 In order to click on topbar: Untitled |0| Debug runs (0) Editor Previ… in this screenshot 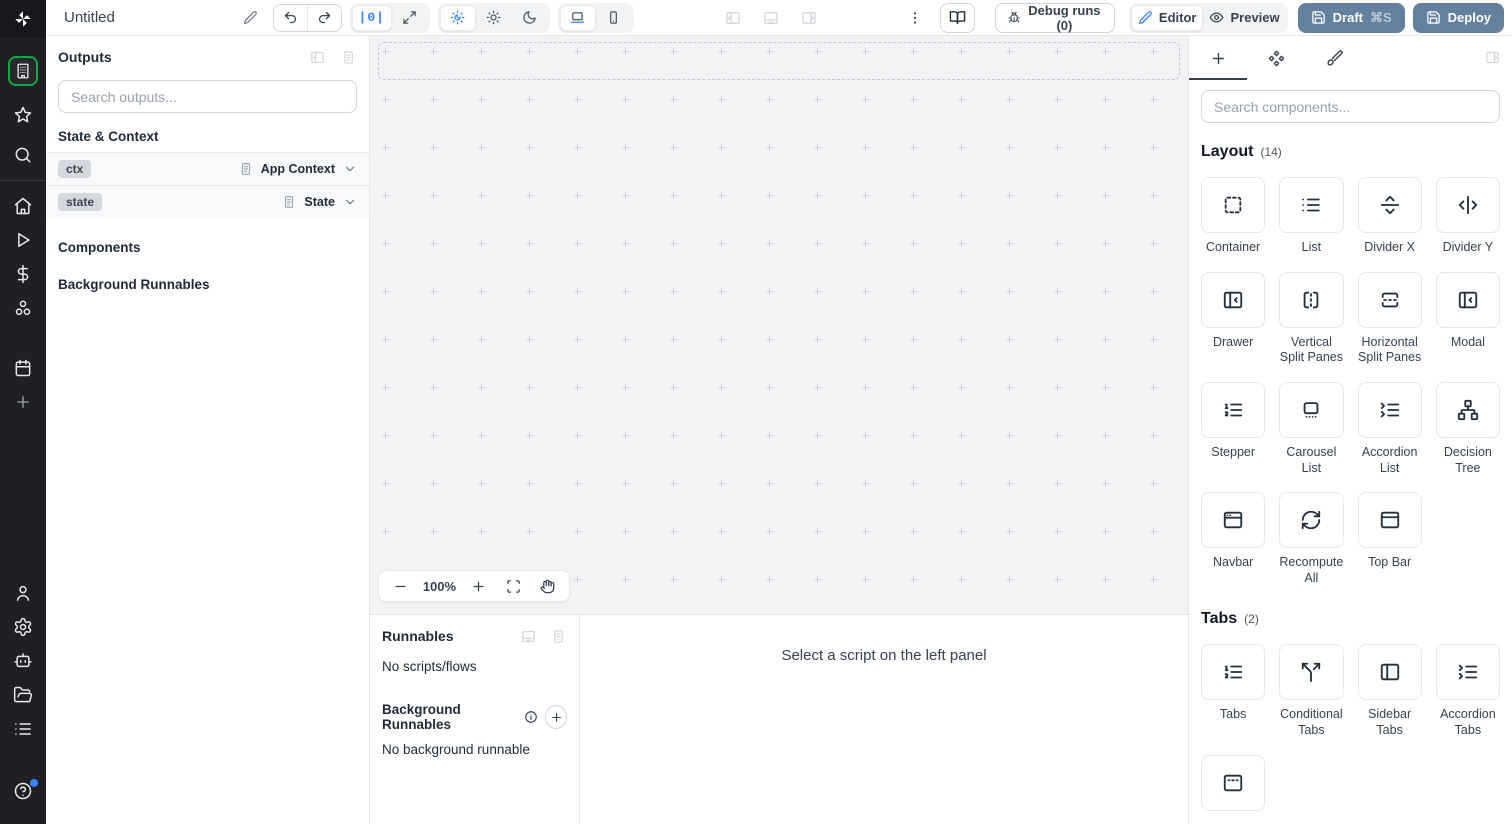, I will do `click(779, 18)`.